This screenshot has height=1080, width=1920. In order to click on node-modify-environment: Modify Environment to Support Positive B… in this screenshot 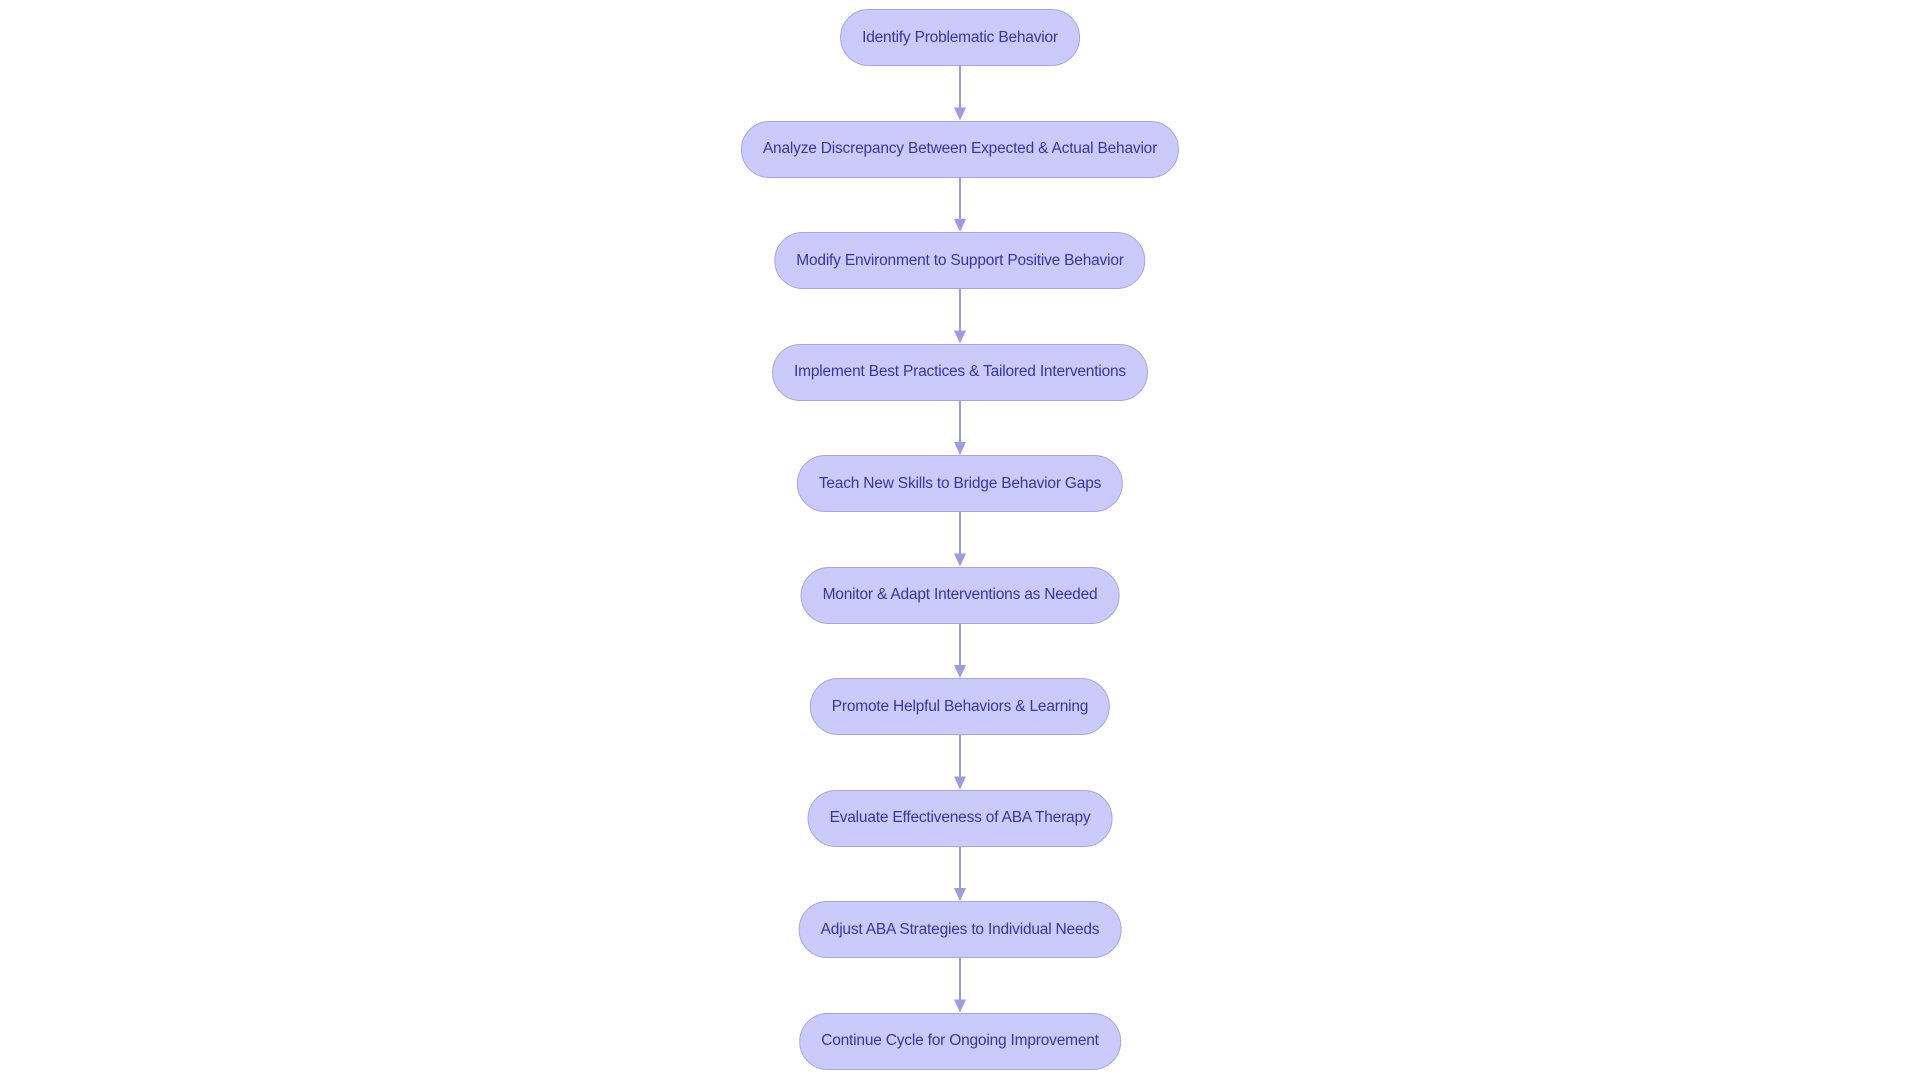, I will do `click(960, 260)`.